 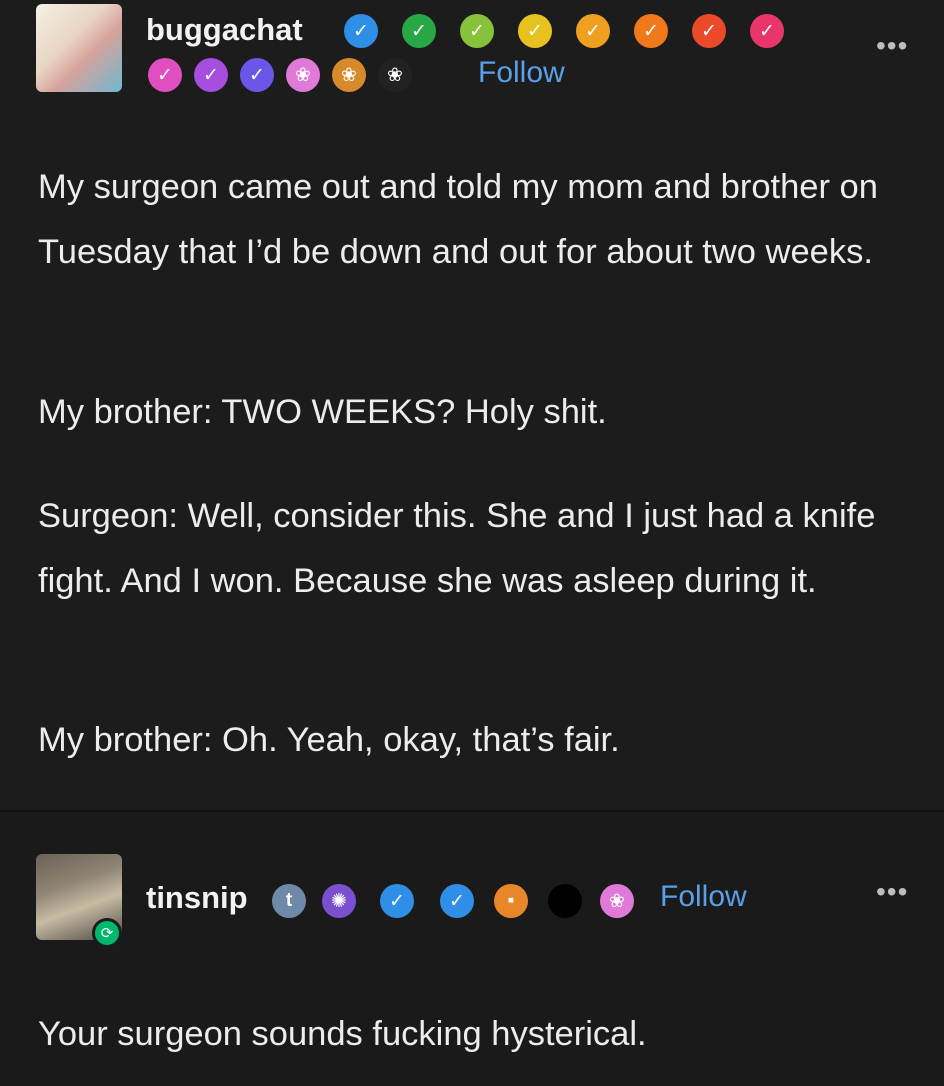 I want to click on orange-badge-icon: ▪, so click(x=511, y=901).